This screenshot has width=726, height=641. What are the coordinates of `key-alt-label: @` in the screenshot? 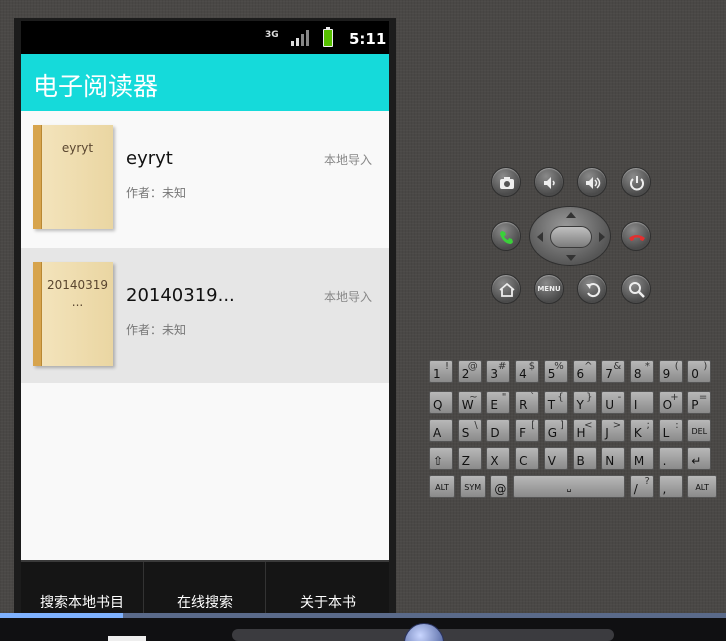 It's located at (472, 366).